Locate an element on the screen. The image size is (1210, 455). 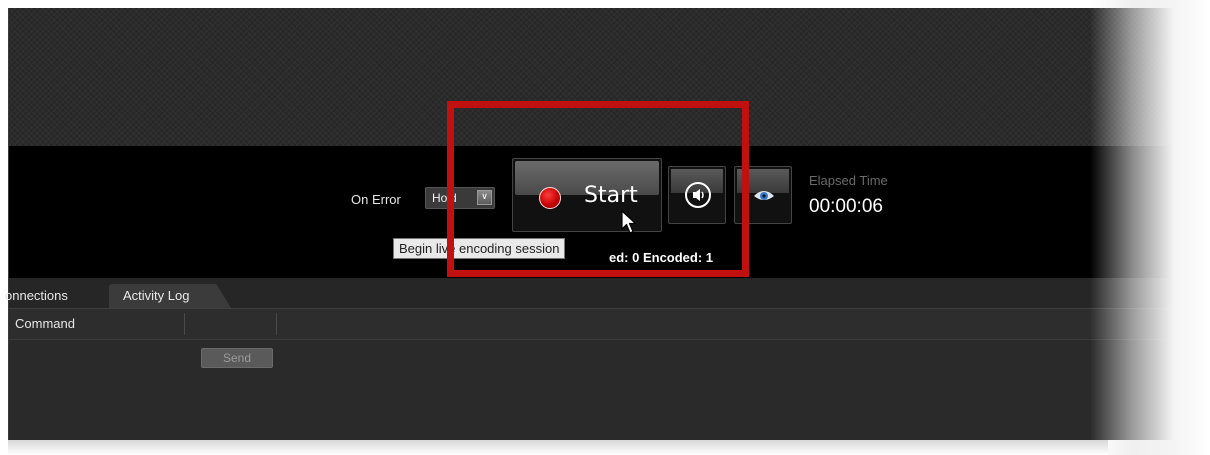
on-error-dropdown: Hold ∨ is located at coordinates (460, 198).